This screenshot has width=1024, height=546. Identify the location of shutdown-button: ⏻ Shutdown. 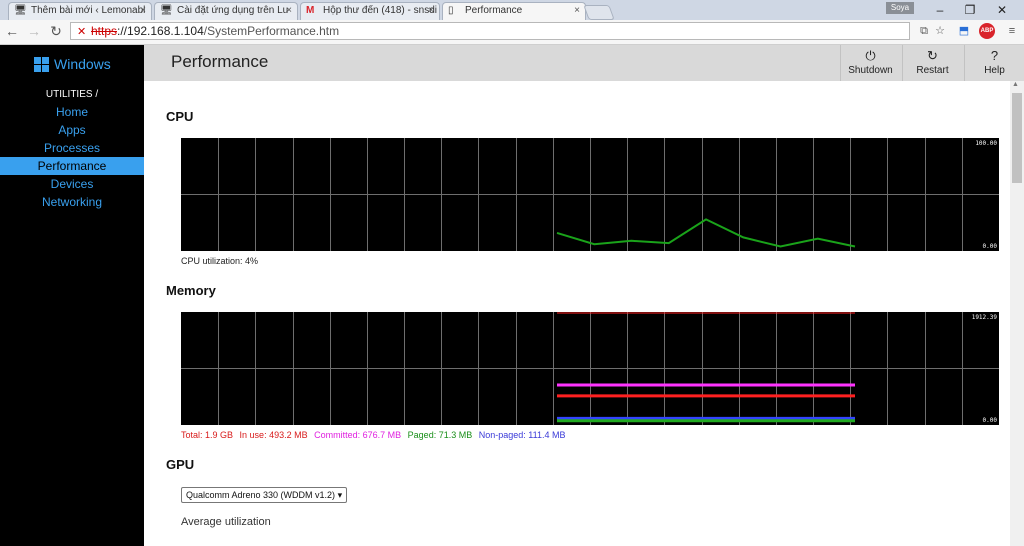
(870, 63).